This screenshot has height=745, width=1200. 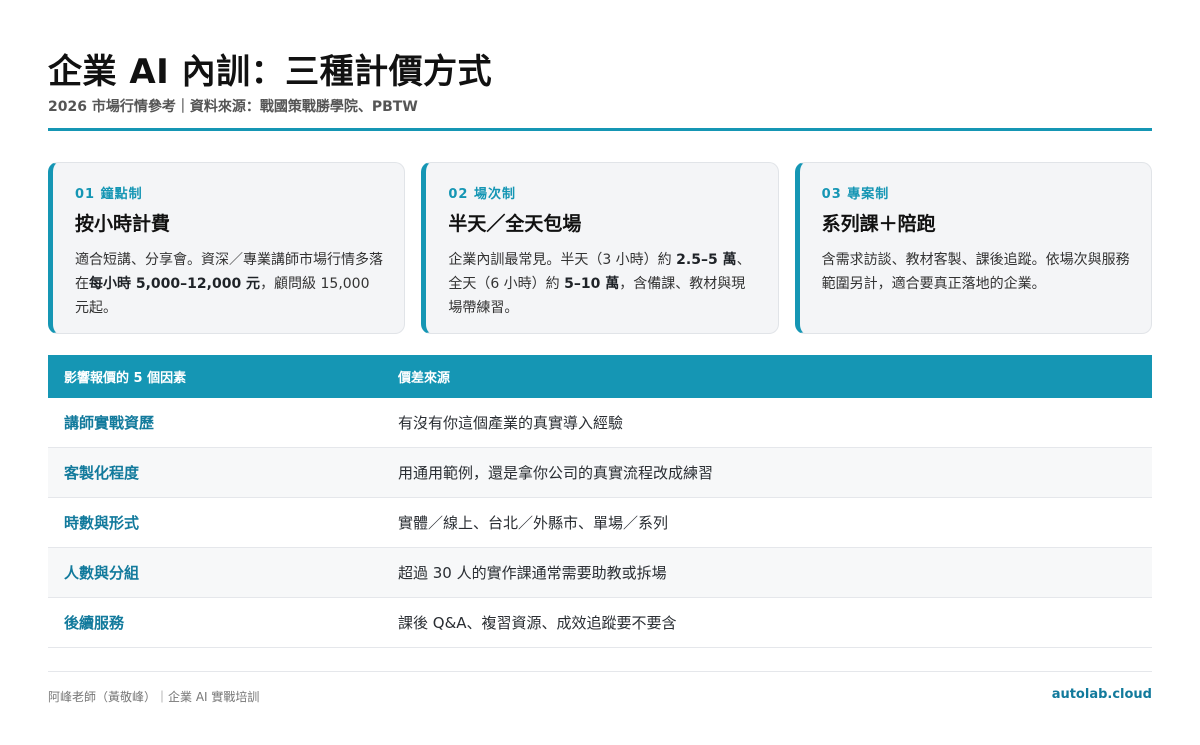 I want to click on factor-cell: 時數與形式, so click(x=102, y=523).